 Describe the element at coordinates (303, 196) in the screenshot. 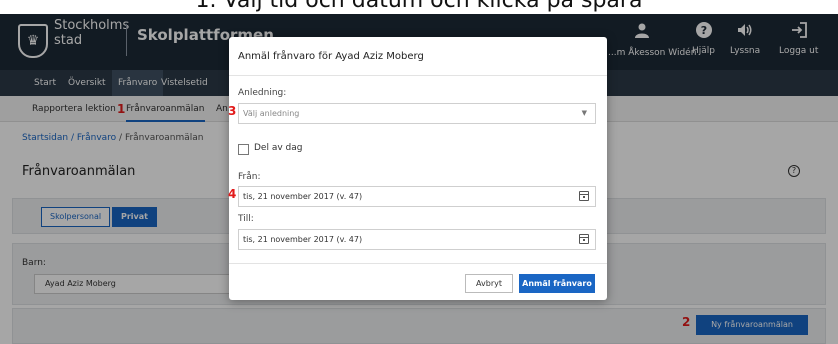

I see `from-date-value: tis, 21 november 2017 (v. 47)` at that location.